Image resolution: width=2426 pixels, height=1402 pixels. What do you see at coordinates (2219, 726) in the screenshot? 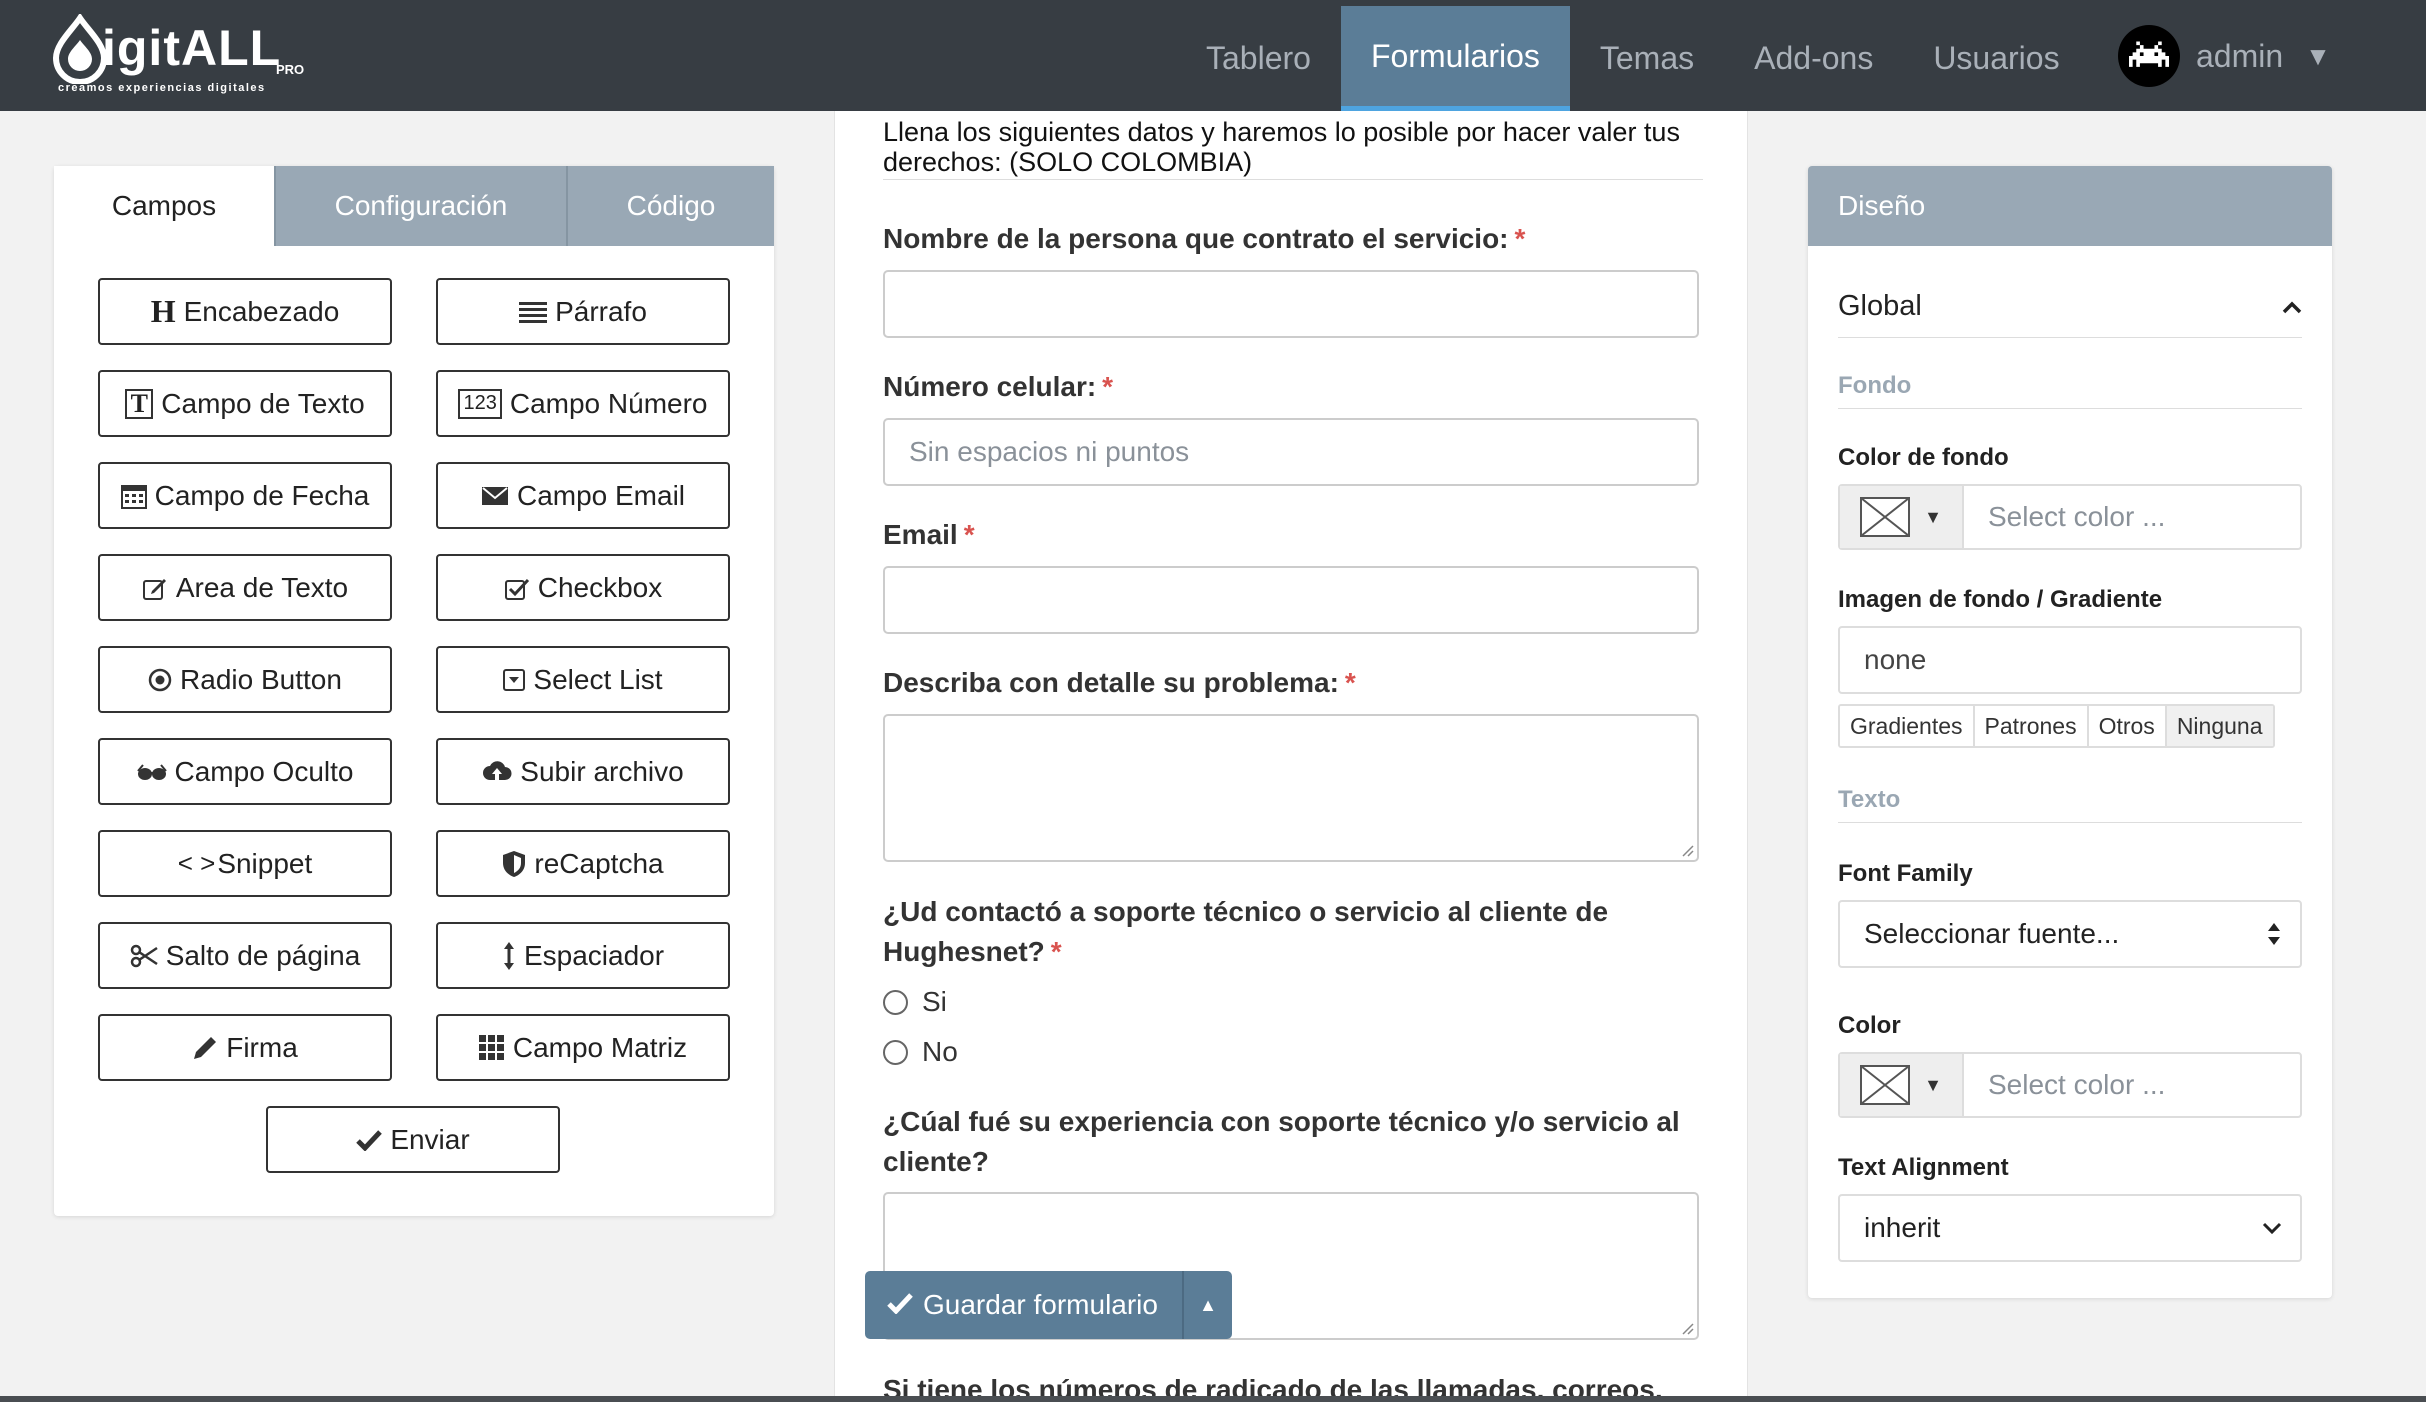
I see `ninguna-button: Ninguna` at bounding box center [2219, 726].